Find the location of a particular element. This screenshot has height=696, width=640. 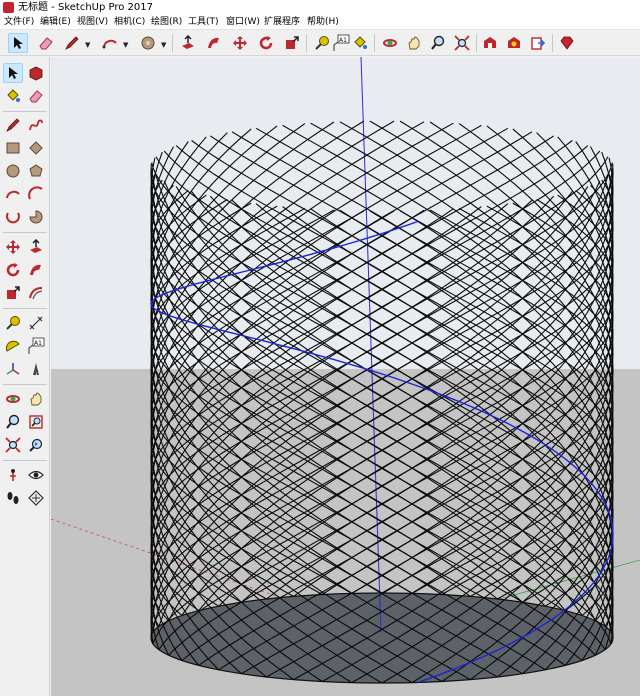

menu-edit: 编辑(E) is located at coordinates (55, 22).